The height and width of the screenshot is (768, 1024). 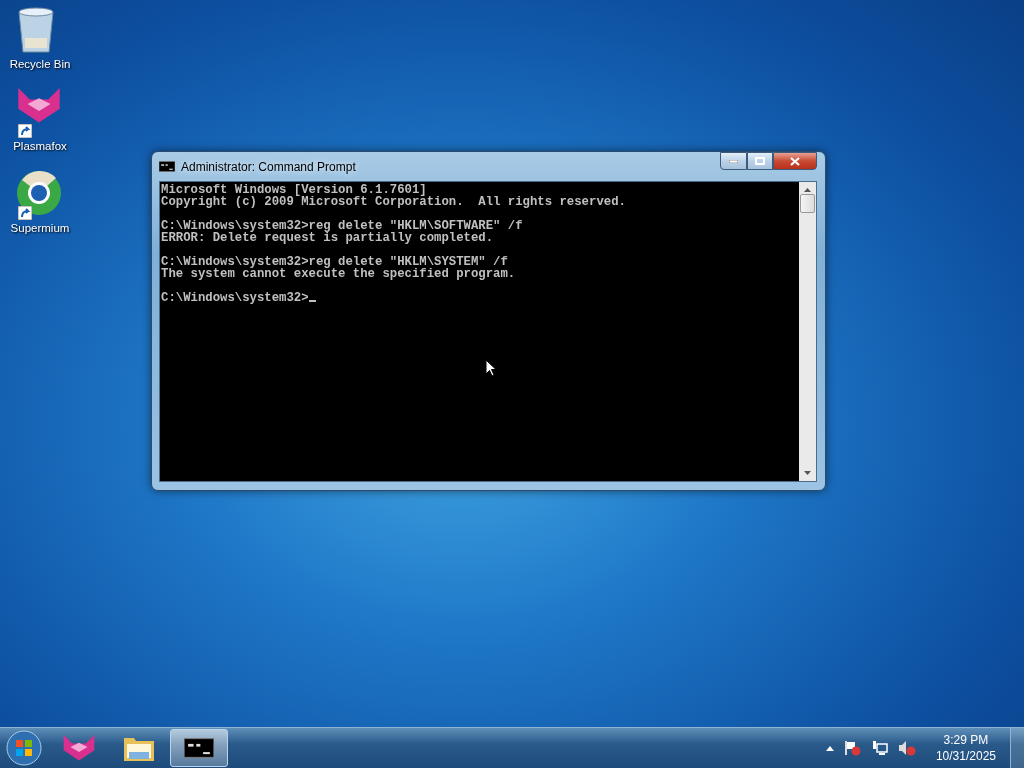 What do you see at coordinates (342, 226) in the screenshot?
I see `console-line: C:\Windows\system32>reg delete "HKLM\SOFTWARE" /f` at bounding box center [342, 226].